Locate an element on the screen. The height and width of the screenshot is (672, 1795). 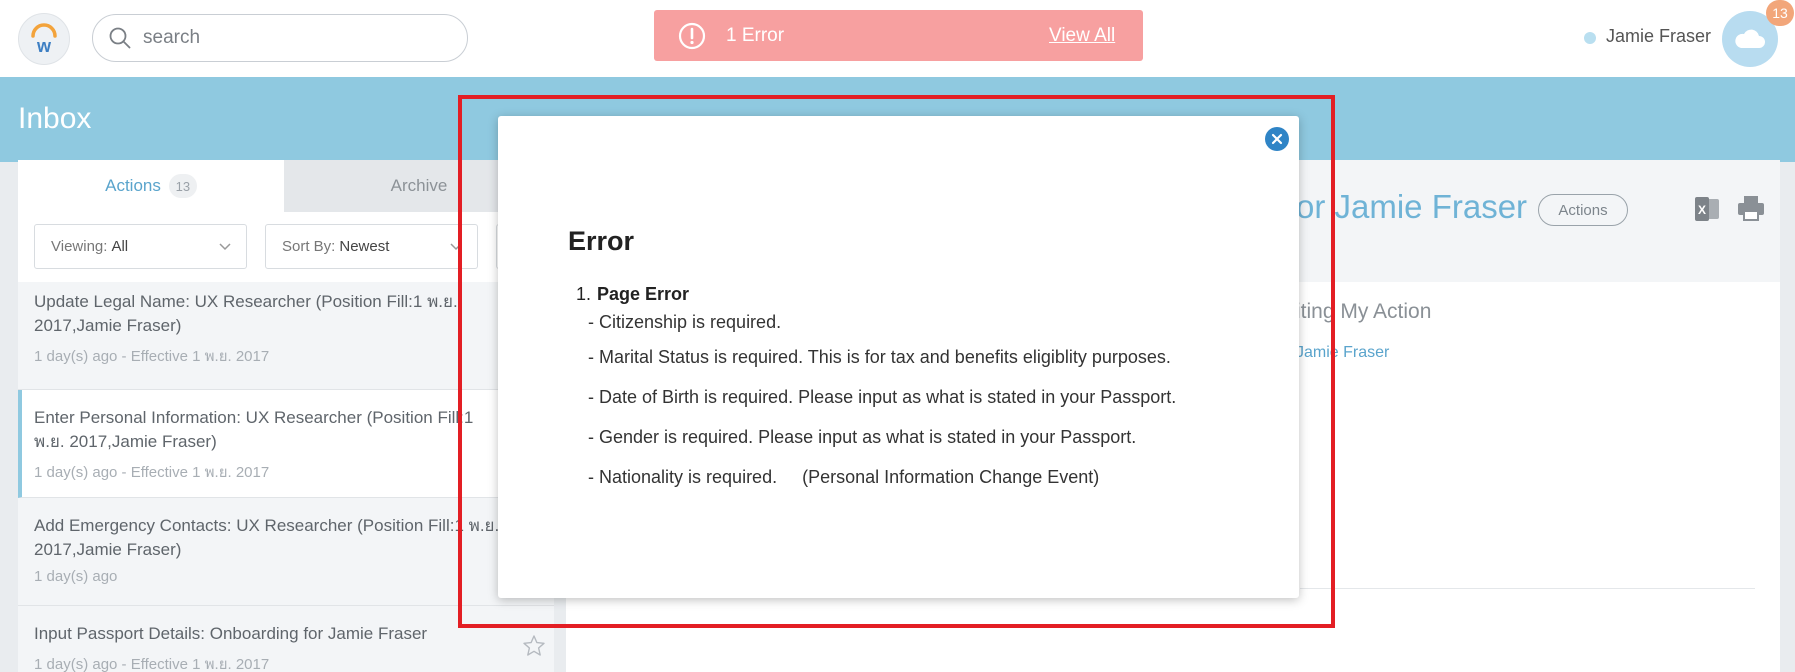
tab-actions-label: Actions is located at coordinates (133, 185).